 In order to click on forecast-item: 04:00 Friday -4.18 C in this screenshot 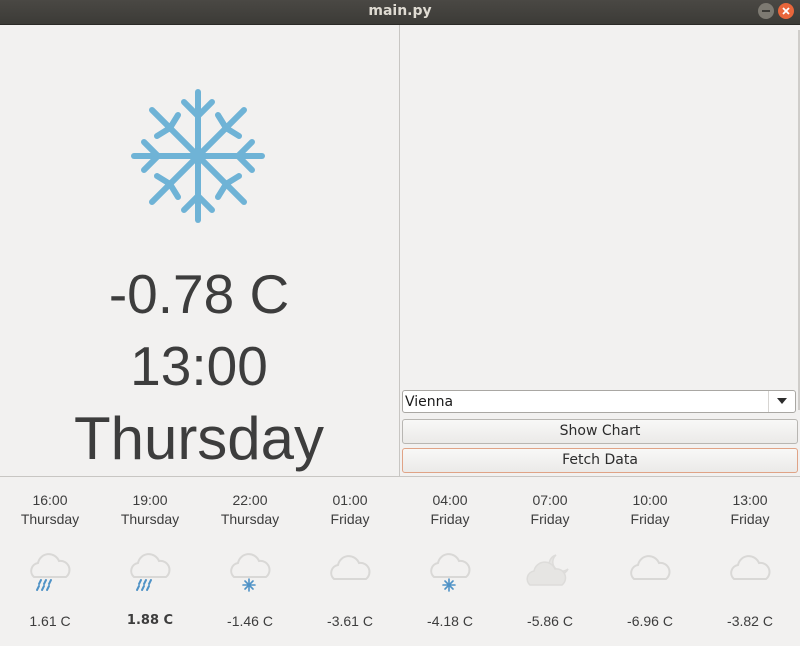, I will do `click(450, 561)`.